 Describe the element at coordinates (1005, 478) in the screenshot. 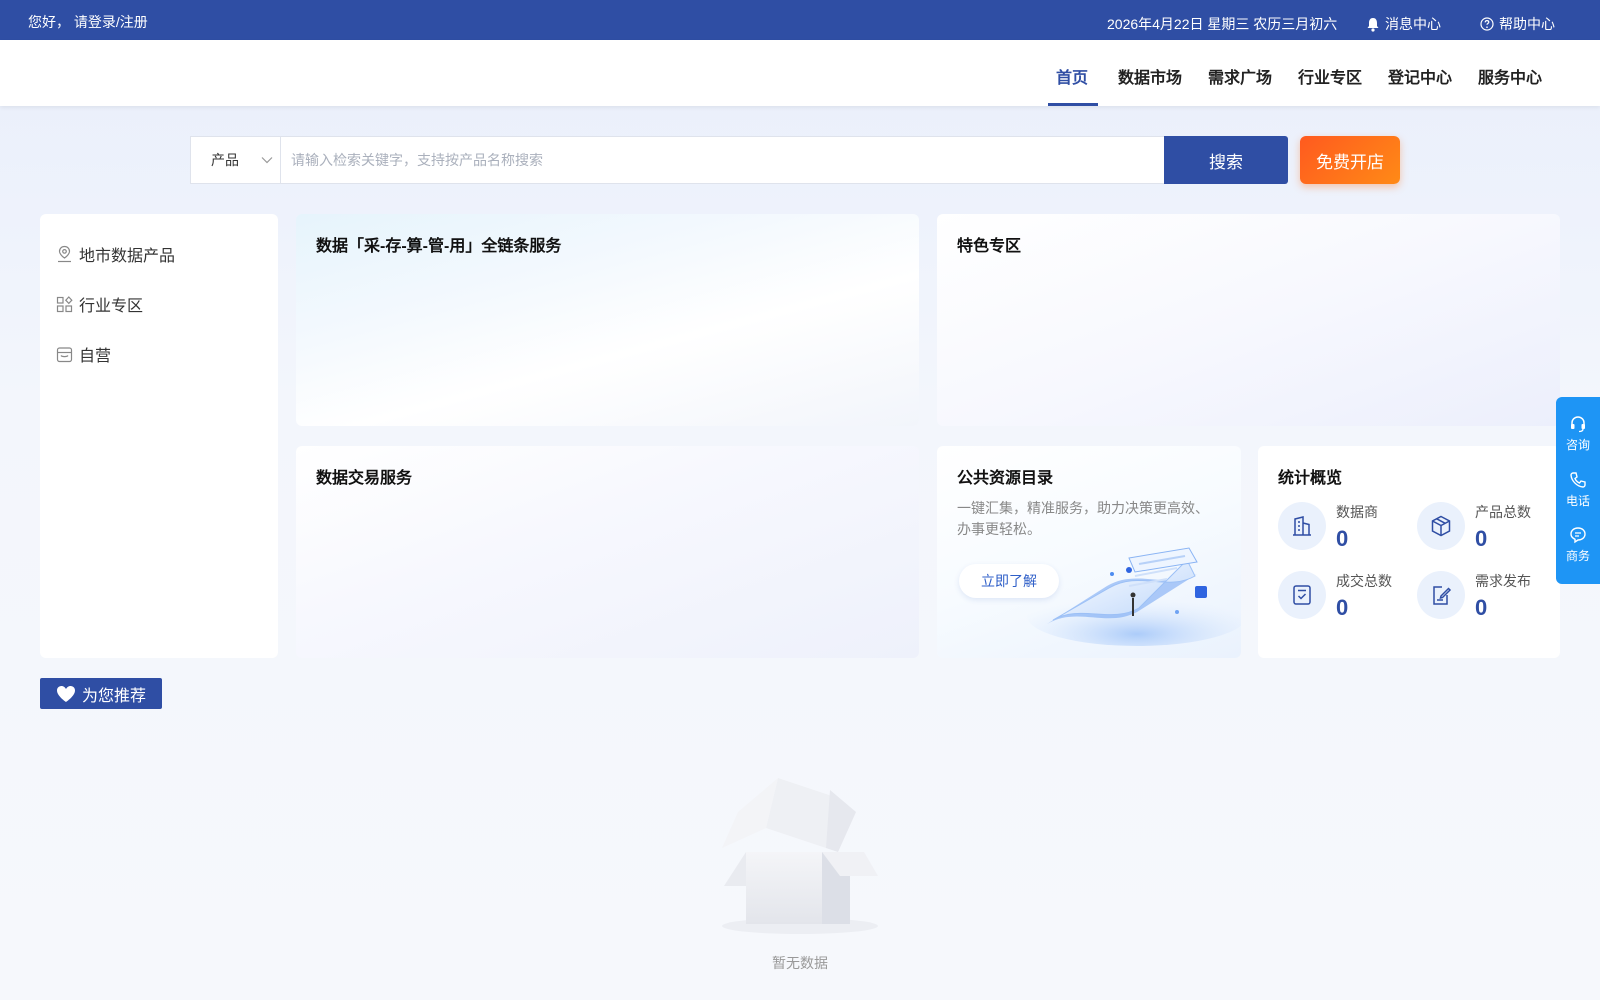

I see `card-title: 公共资源目录` at that location.